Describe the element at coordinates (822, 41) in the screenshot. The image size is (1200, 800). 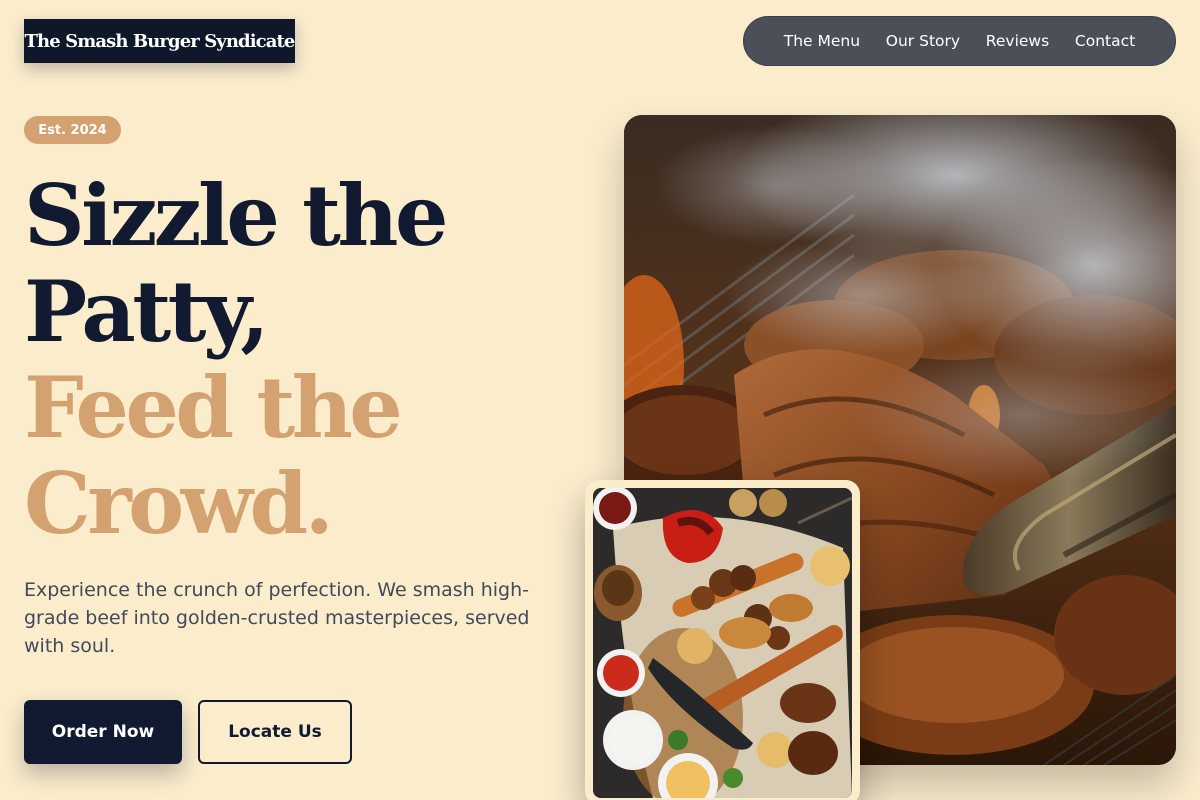
I see `nav-link-menu: The Menu` at that location.